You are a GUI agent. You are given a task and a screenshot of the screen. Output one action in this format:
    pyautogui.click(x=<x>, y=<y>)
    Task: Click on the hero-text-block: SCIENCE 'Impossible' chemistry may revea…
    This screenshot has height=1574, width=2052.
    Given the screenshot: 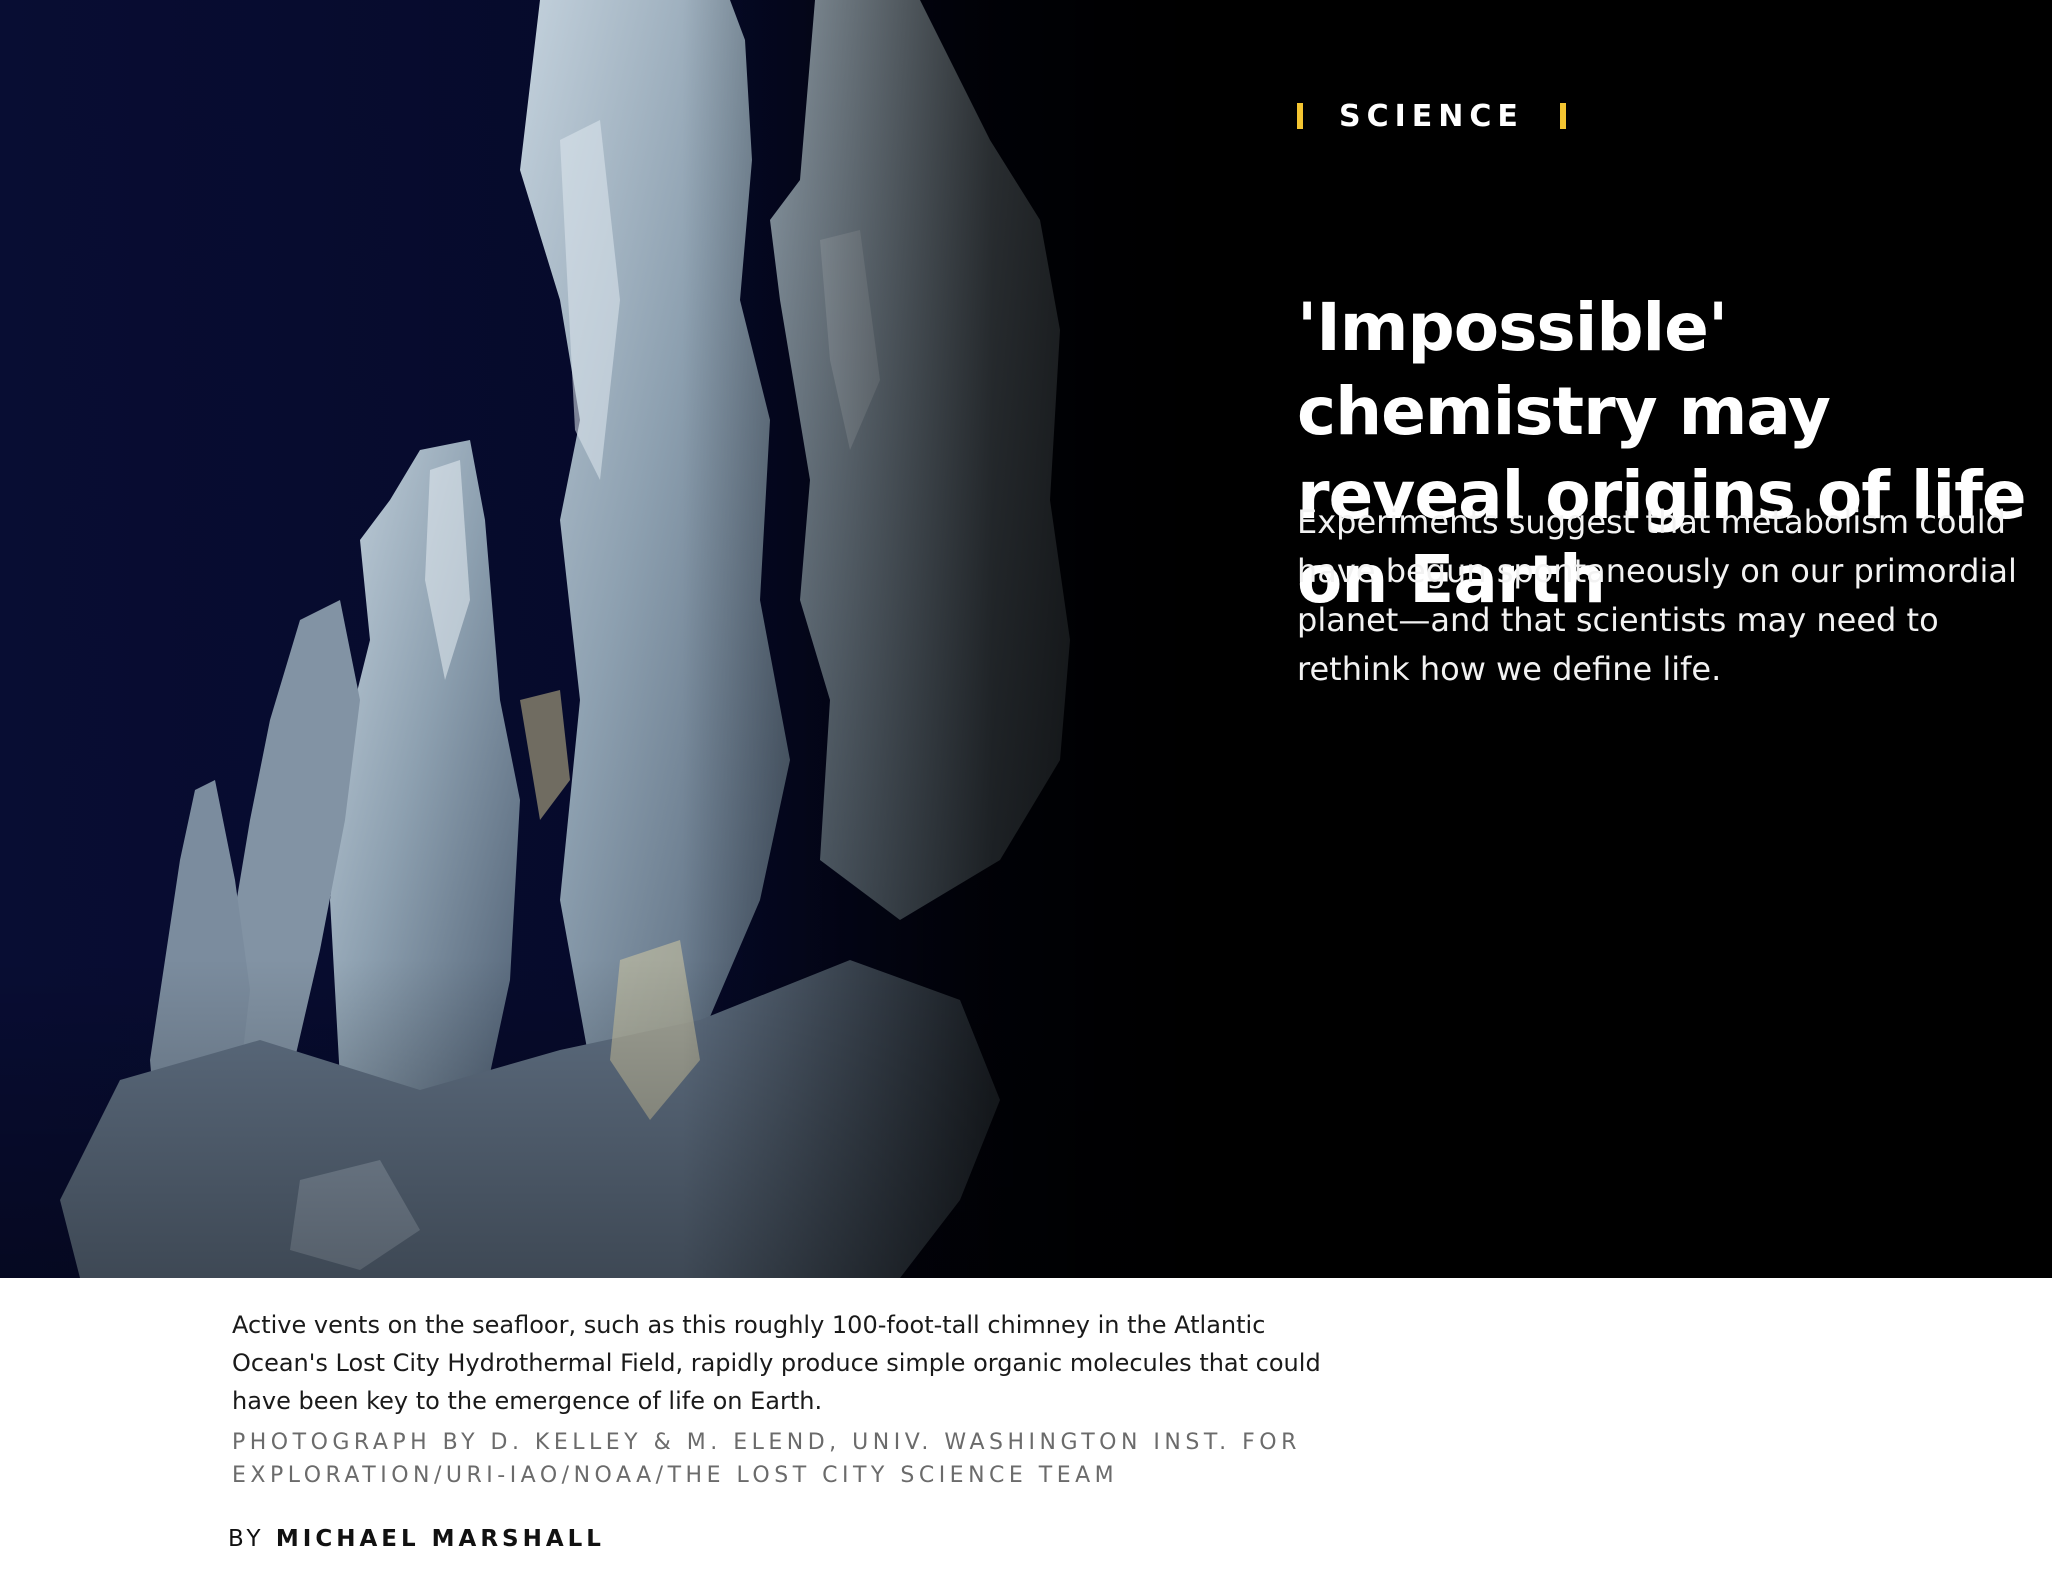 What is the action you would take?
    pyautogui.click(x=1667, y=392)
    